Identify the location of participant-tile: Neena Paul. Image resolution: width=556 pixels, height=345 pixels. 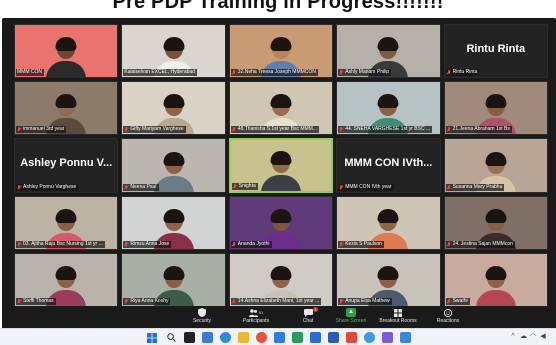
(173, 165).